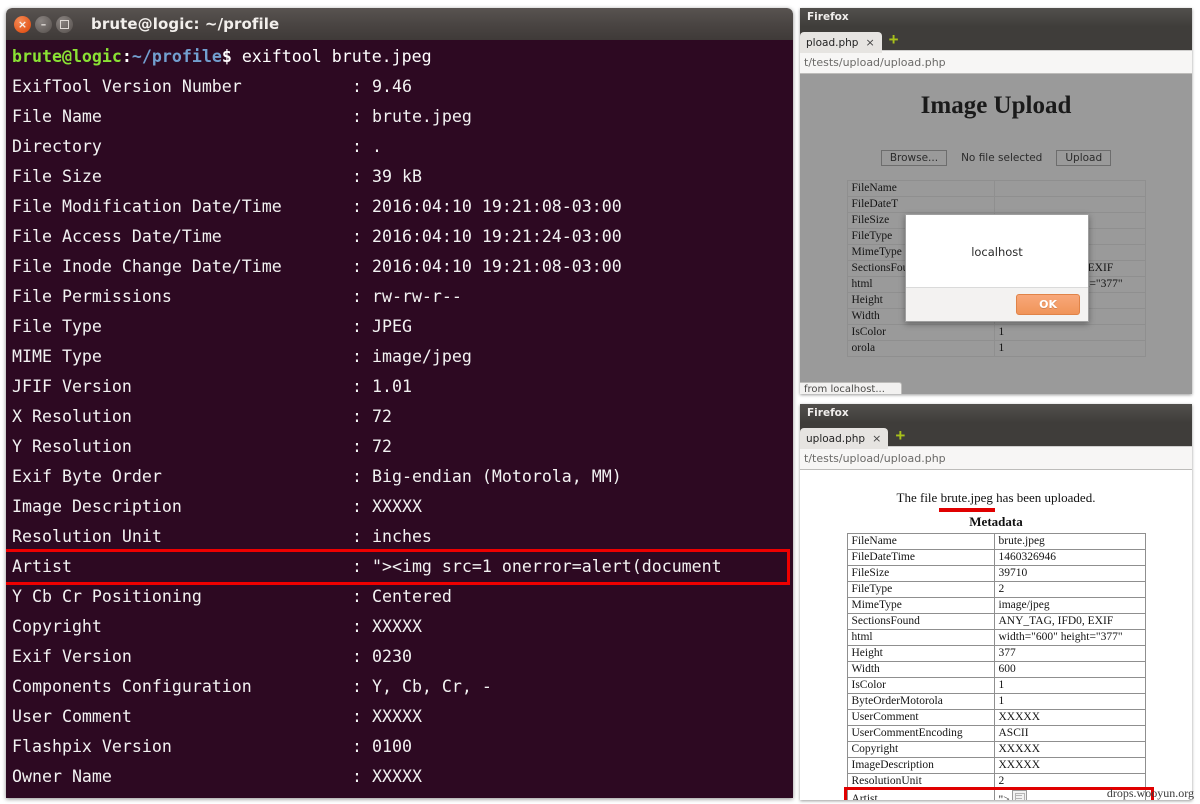  I want to click on exif-line: File Type: JPEG, so click(402, 327).